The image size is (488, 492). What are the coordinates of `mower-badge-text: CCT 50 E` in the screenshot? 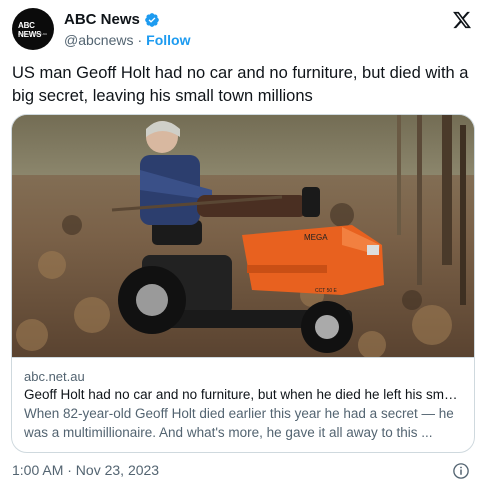 It's located at (326, 291).